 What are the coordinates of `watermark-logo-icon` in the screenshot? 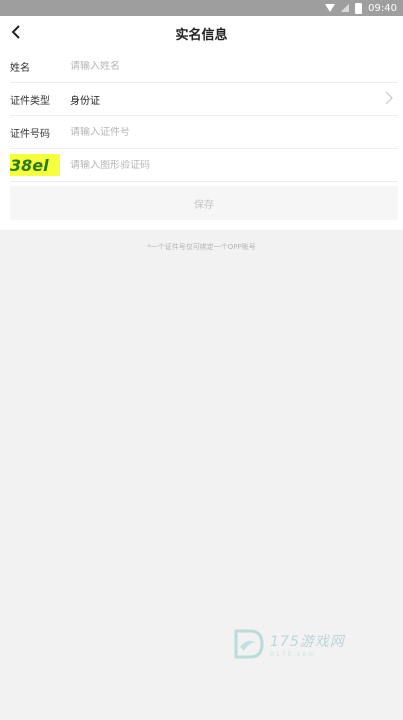 It's located at (249, 644).